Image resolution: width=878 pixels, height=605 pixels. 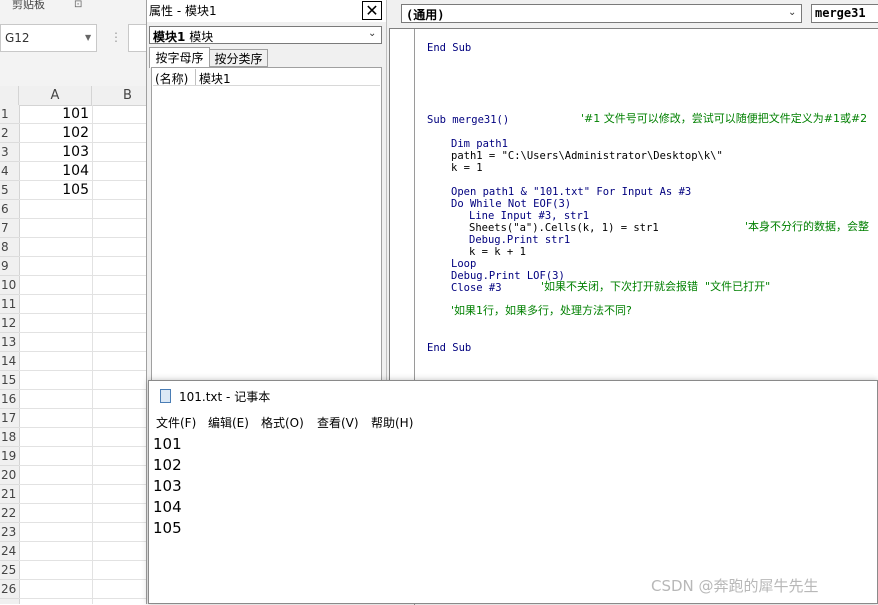 I want to click on code-line: Sheets("a").Cells(k, 1) = str1, so click(x=564, y=228).